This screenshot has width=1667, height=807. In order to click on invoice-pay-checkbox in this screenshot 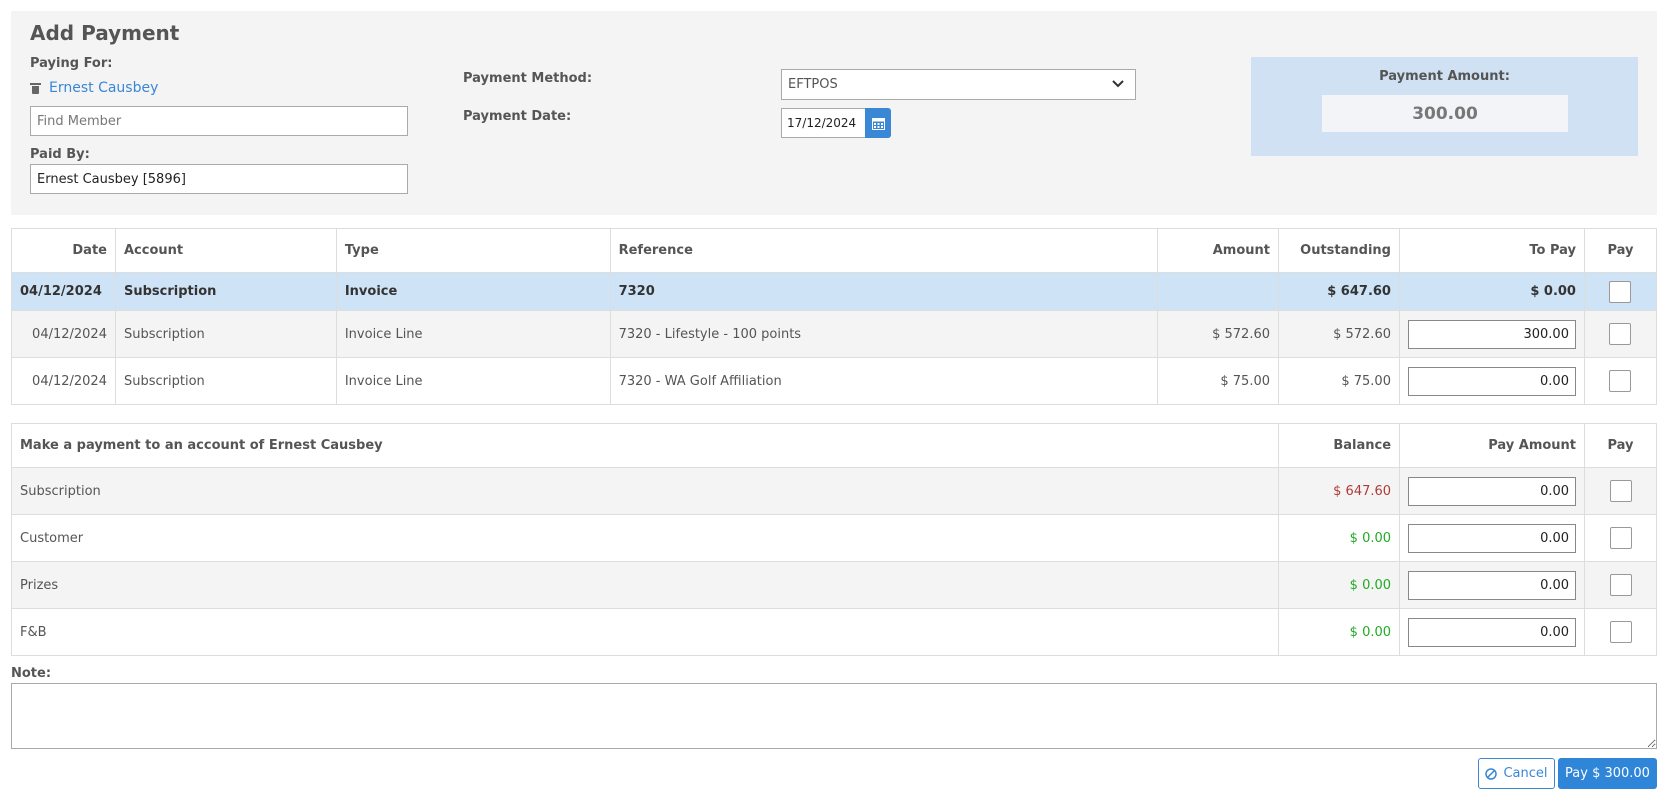, I will do `click(1620, 291)`.